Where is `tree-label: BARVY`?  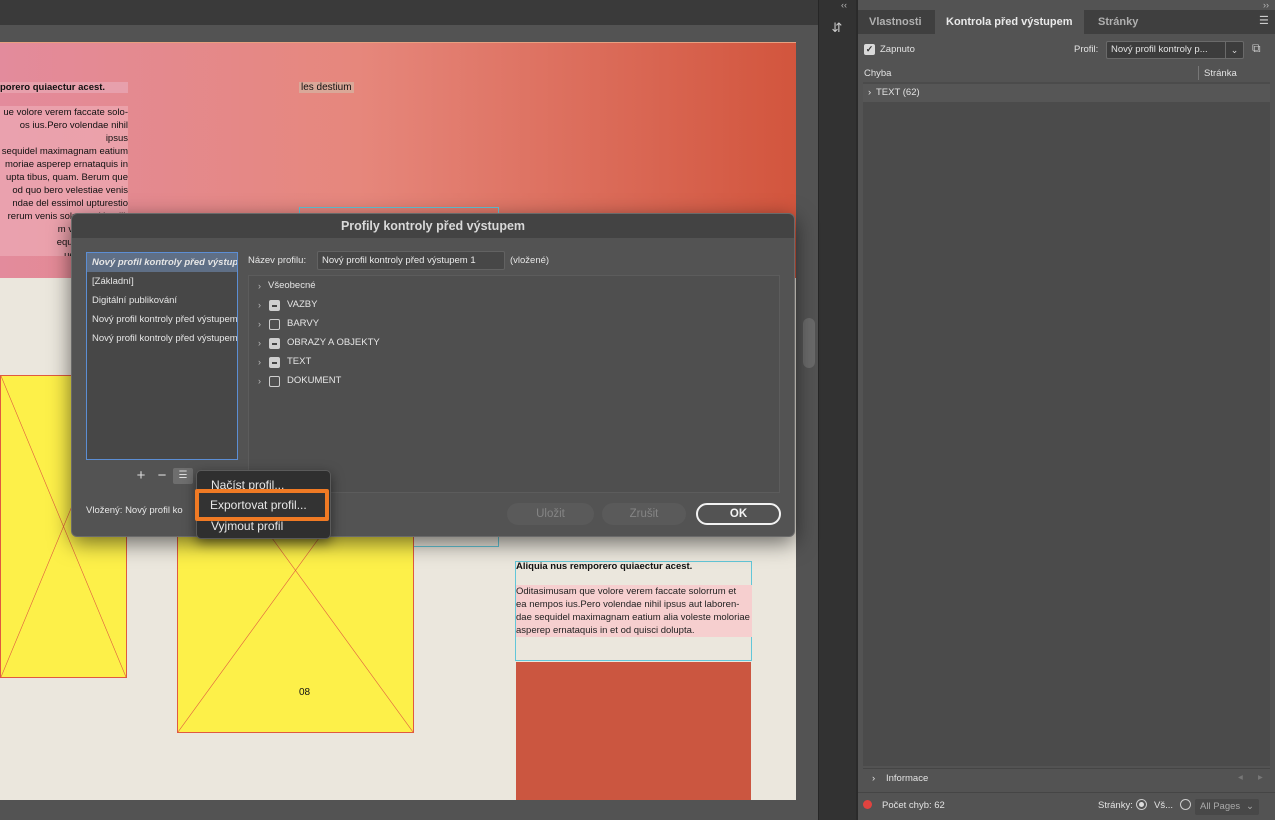 tree-label: BARVY is located at coordinates (303, 323).